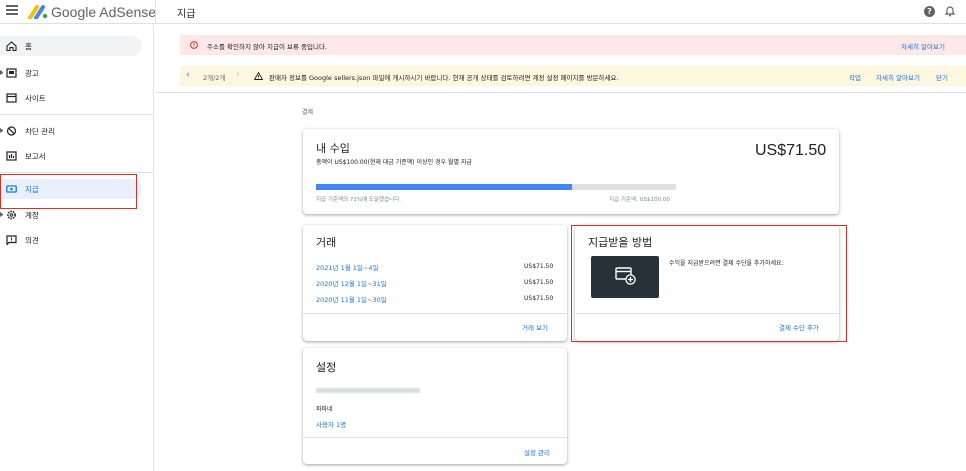 The width and height of the screenshot is (966, 471). What do you see at coordinates (11, 240) in the screenshot?
I see `feedback-icon` at bounding box center [11, 240].